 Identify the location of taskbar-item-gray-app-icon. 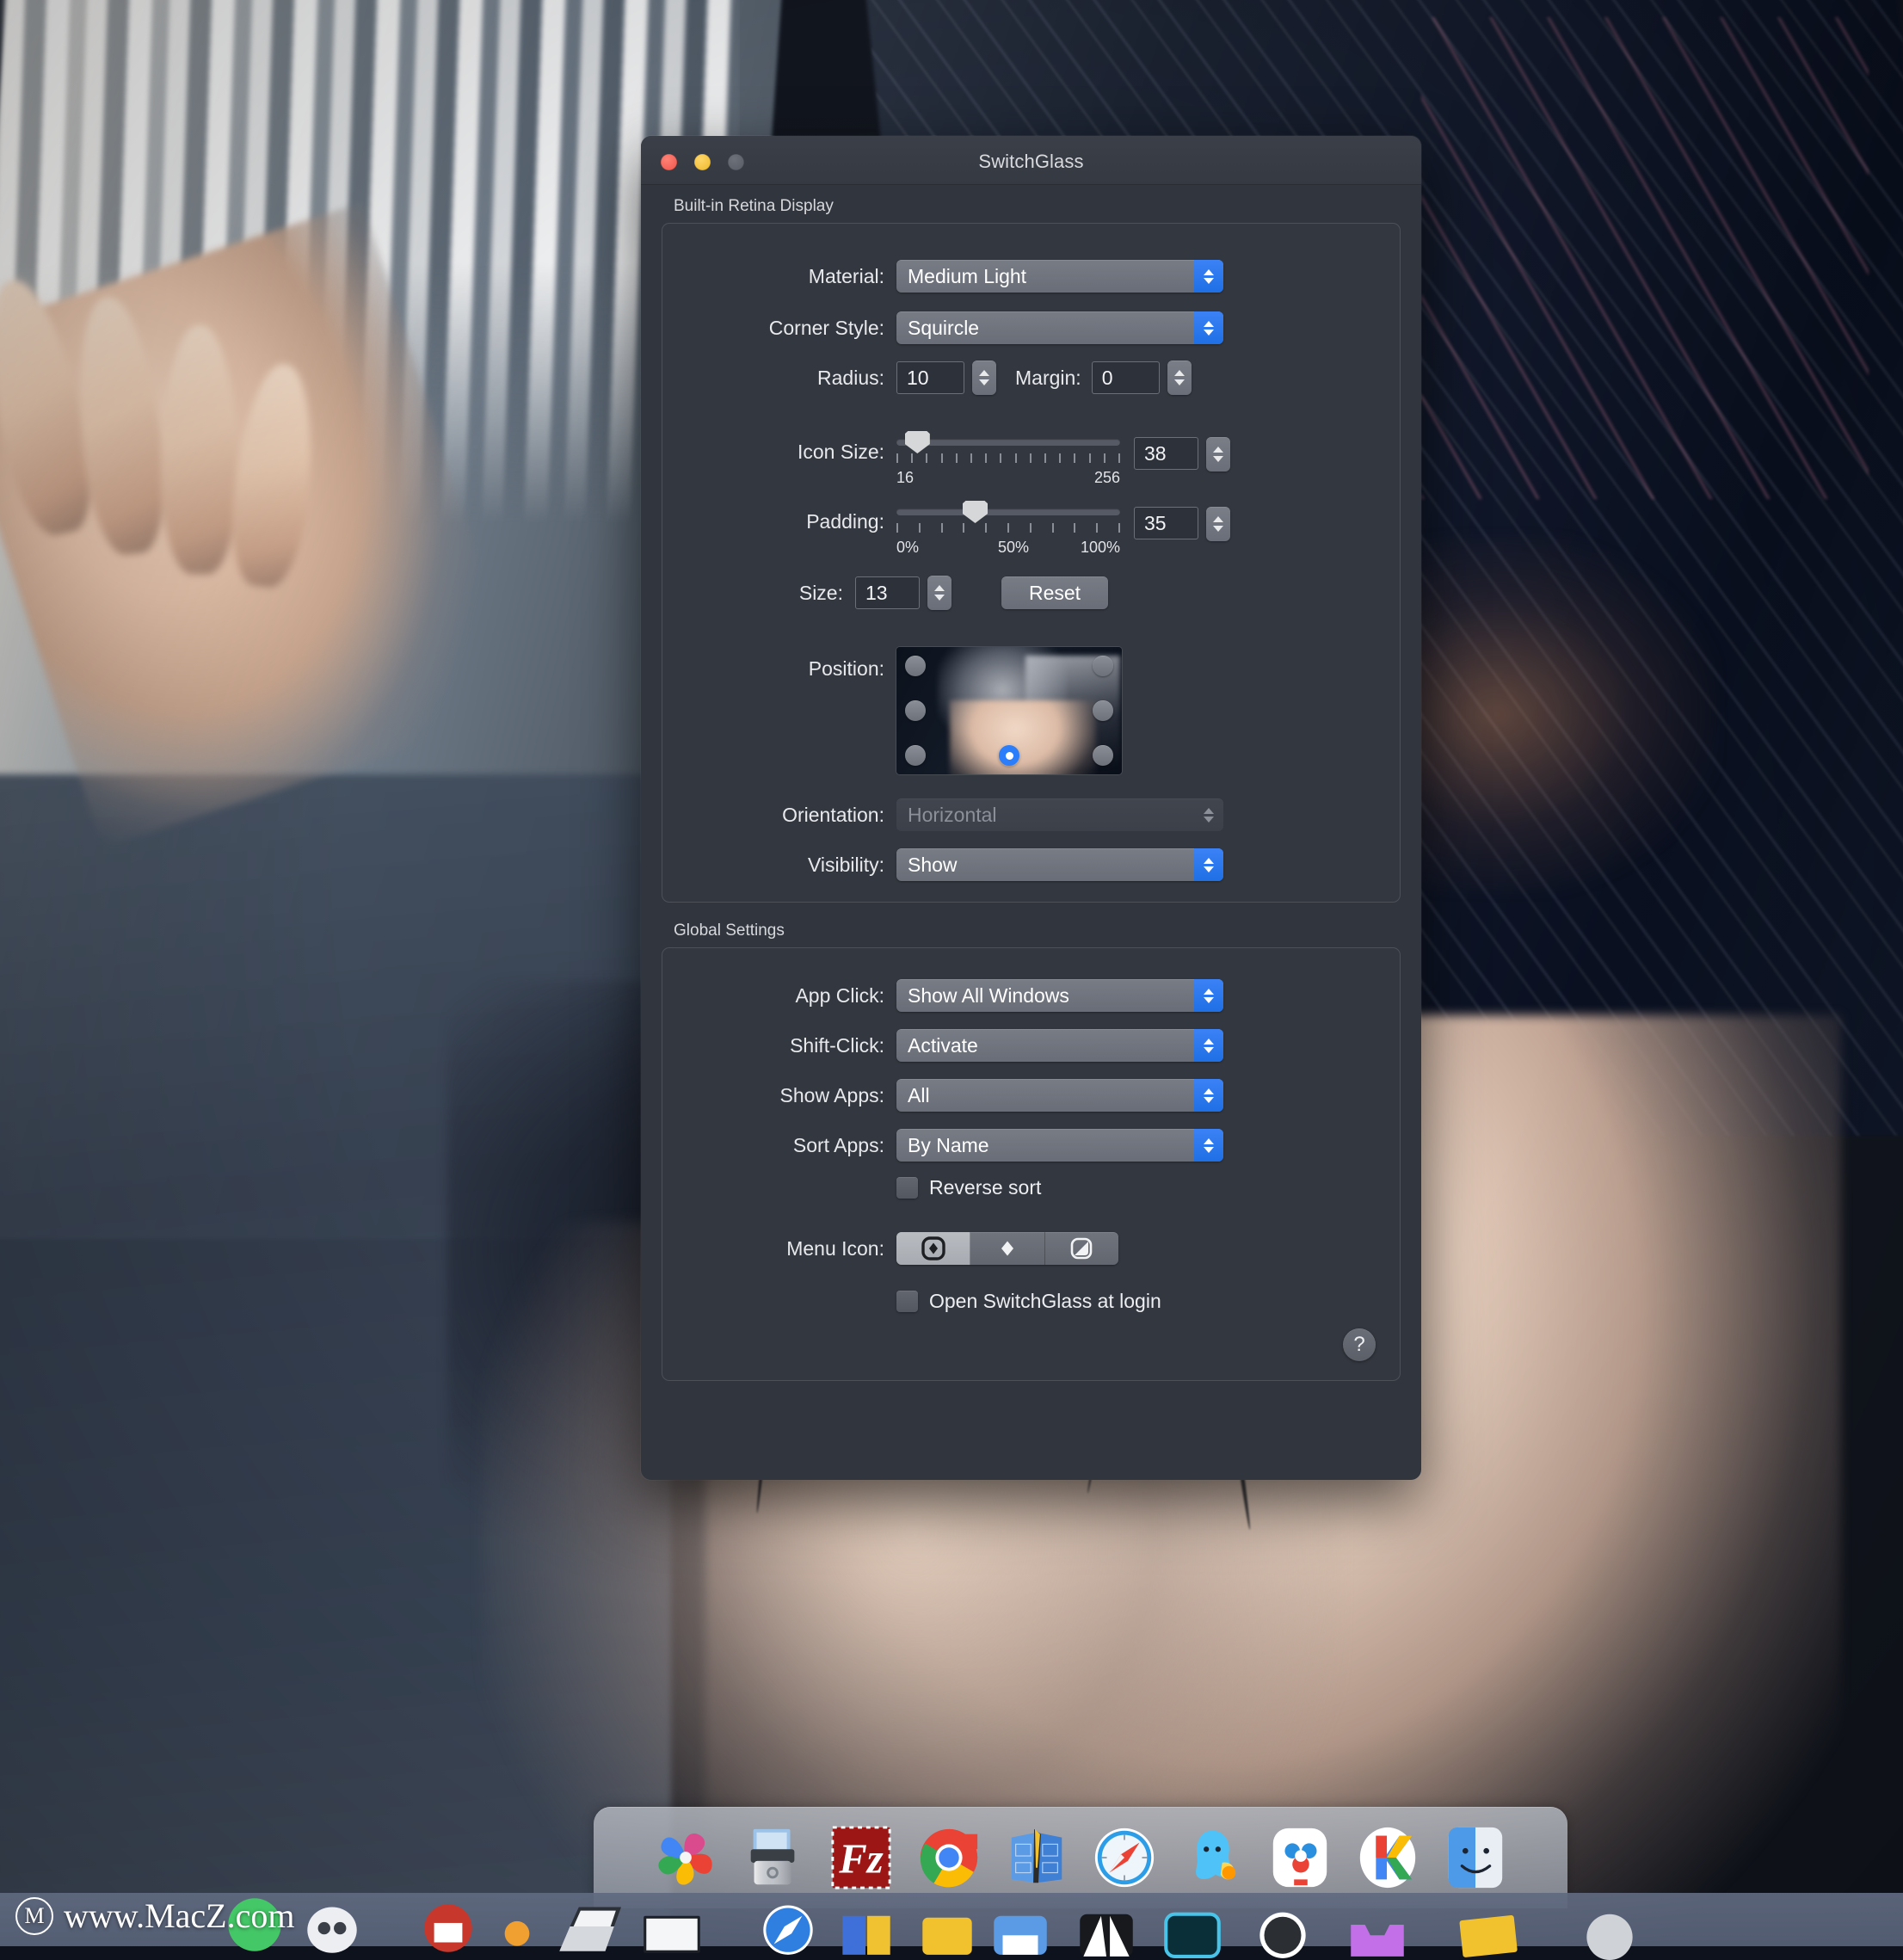
(1609, 1924).